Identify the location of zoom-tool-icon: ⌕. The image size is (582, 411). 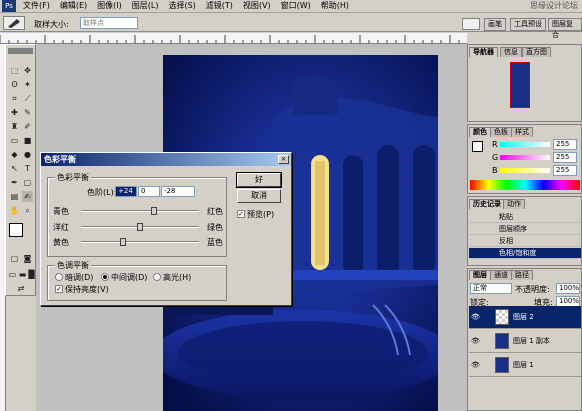
(27, 210).